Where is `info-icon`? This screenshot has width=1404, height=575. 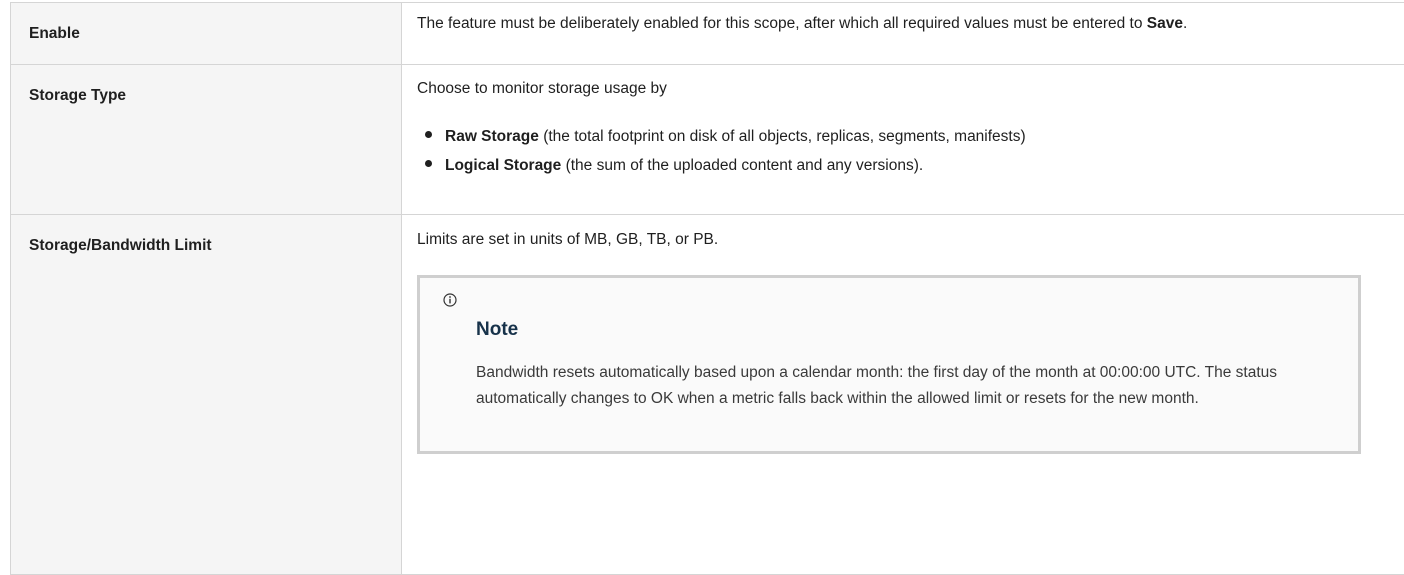
info-icon is located at coordinates (450, 300).